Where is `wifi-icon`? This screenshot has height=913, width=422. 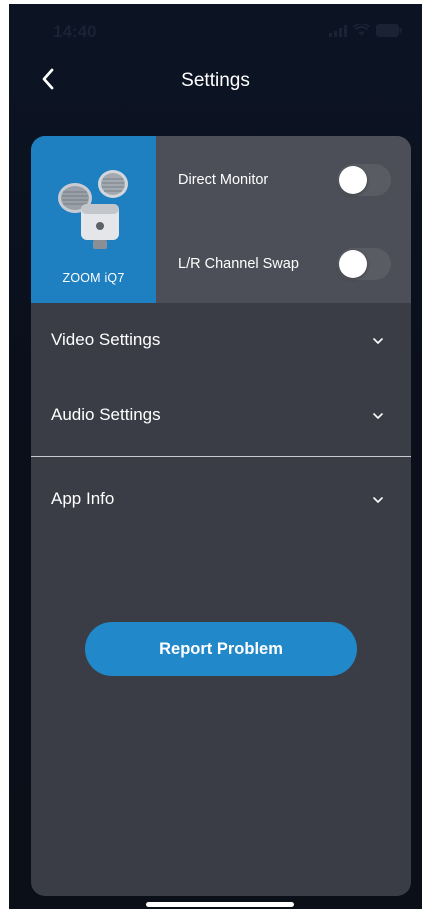 wifi-icon is located at coordinates (361, 30).